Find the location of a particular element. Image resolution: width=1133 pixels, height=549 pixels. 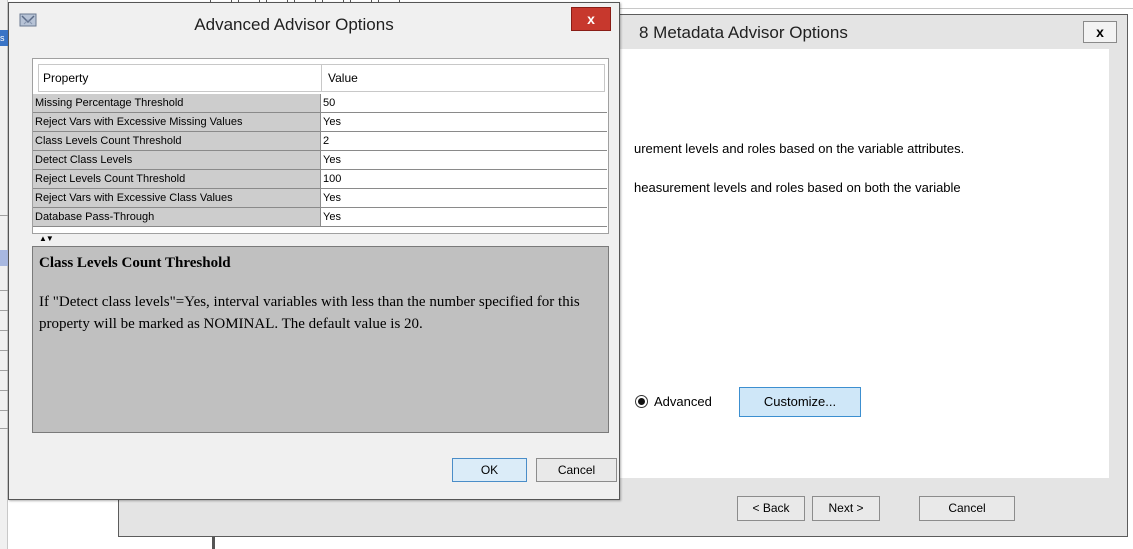

background-highlight-row is located at coordinates (4, 258).